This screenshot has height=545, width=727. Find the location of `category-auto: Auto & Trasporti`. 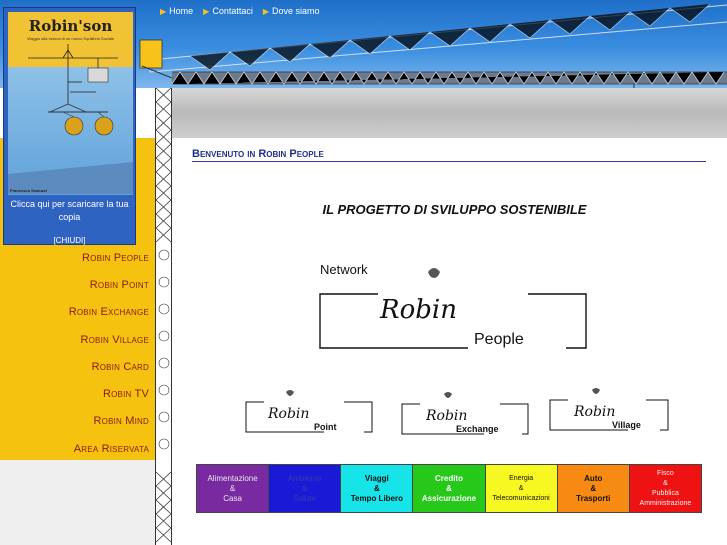

category-auto: Auto & Trasporti is located at coordinates (593, 488).